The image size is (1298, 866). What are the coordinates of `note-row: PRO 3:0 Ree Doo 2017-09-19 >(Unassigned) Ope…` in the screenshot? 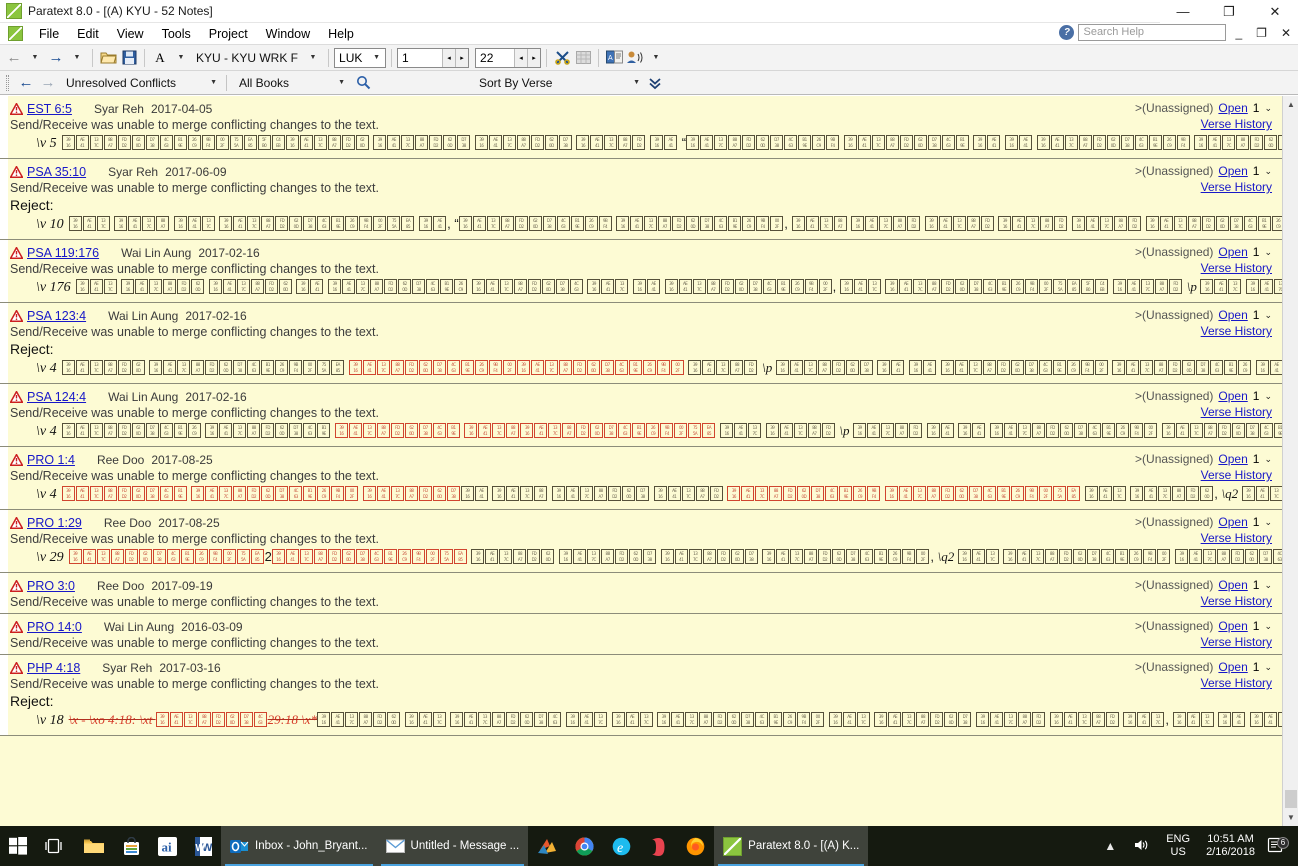 It's located at (649, 593).